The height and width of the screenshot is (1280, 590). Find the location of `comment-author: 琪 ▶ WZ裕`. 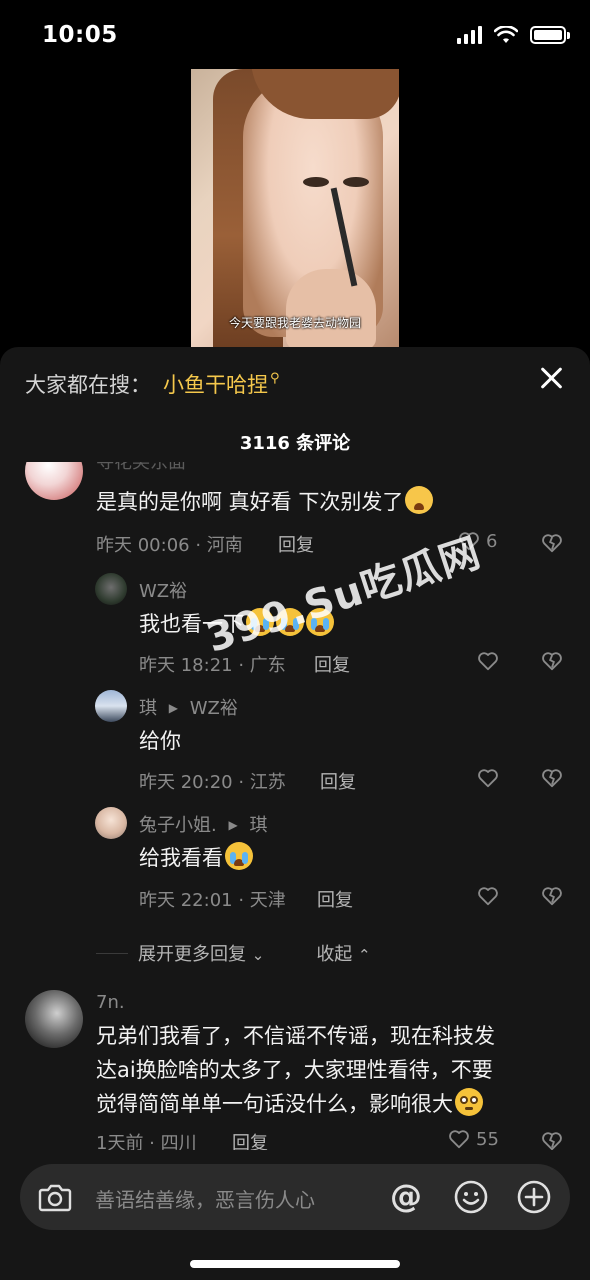

comment-author: 琪 ▶ WZ裕 is located at coordinates (188, 707).